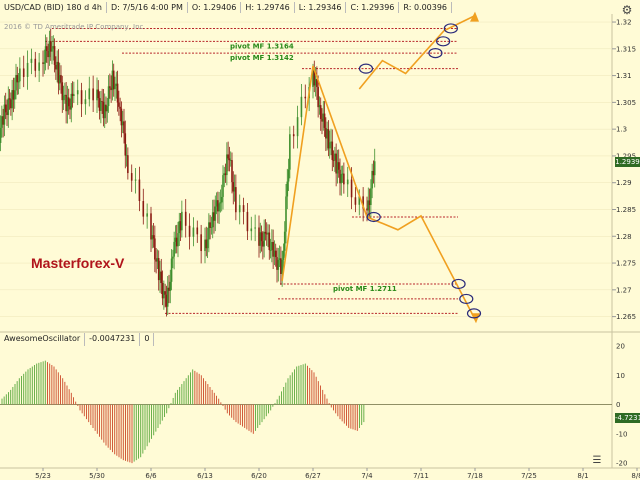 The width and height of the screenshot is (640, 480). I want to click on high-label: H: 1.29746, so click(268, 7).